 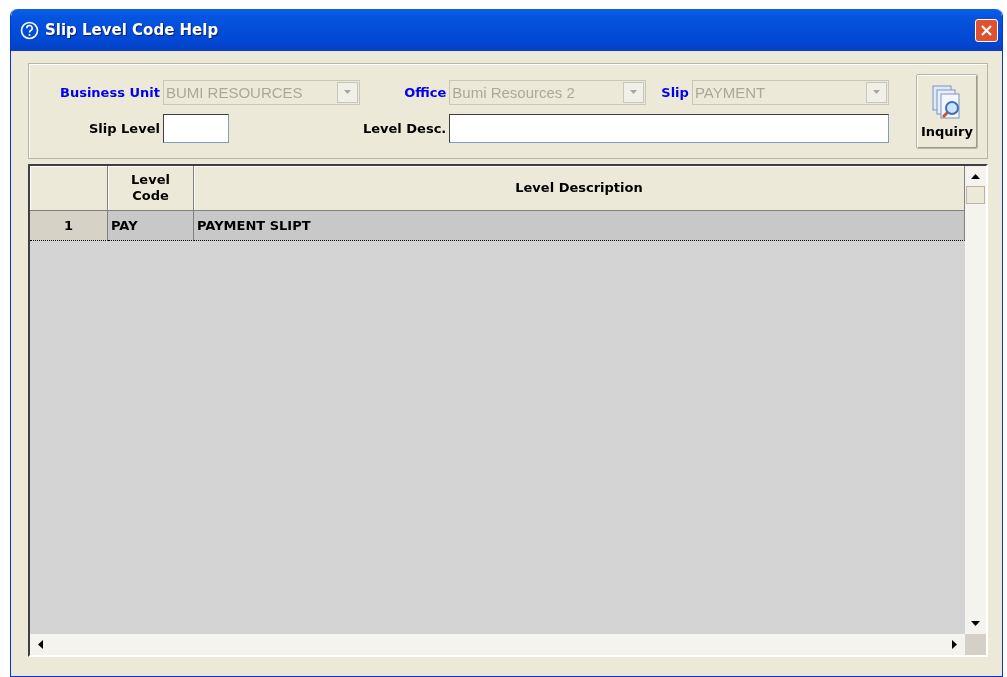 What do you see at coordinates (404, 128) in the screenshot?
I see `field-label: Level Desc.` at bounding box center [404, 128].